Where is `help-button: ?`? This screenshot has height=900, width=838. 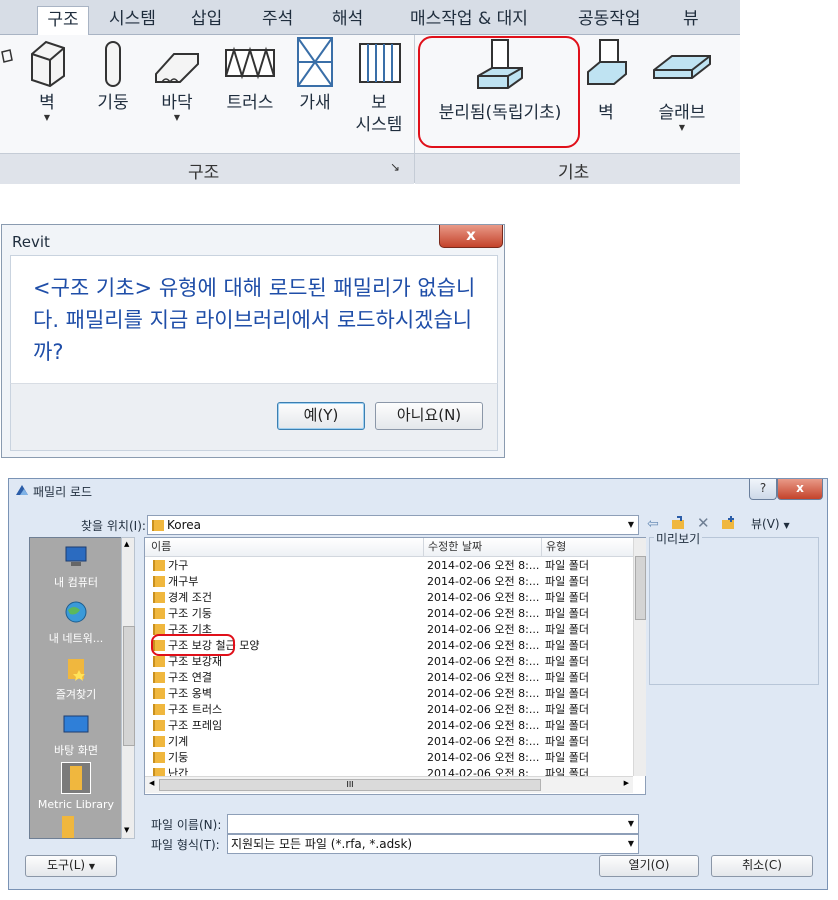 help-button: ? is located at coordinates (763, 489).